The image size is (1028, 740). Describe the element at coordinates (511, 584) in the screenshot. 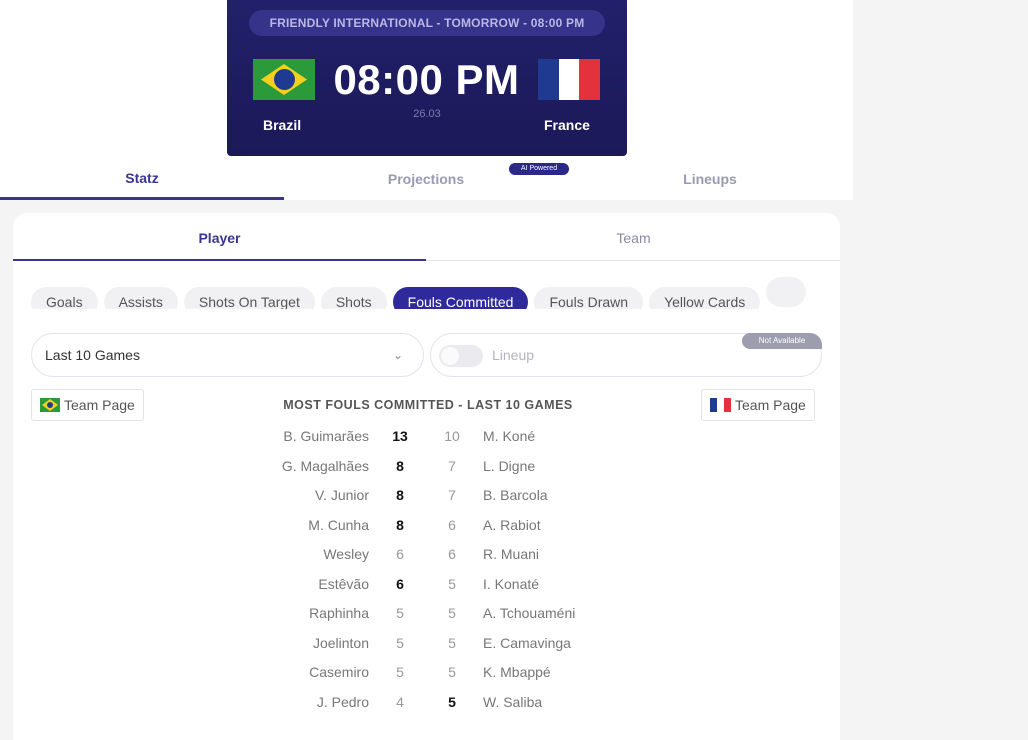

I see `away-player-name: I. Konaté` at that location.